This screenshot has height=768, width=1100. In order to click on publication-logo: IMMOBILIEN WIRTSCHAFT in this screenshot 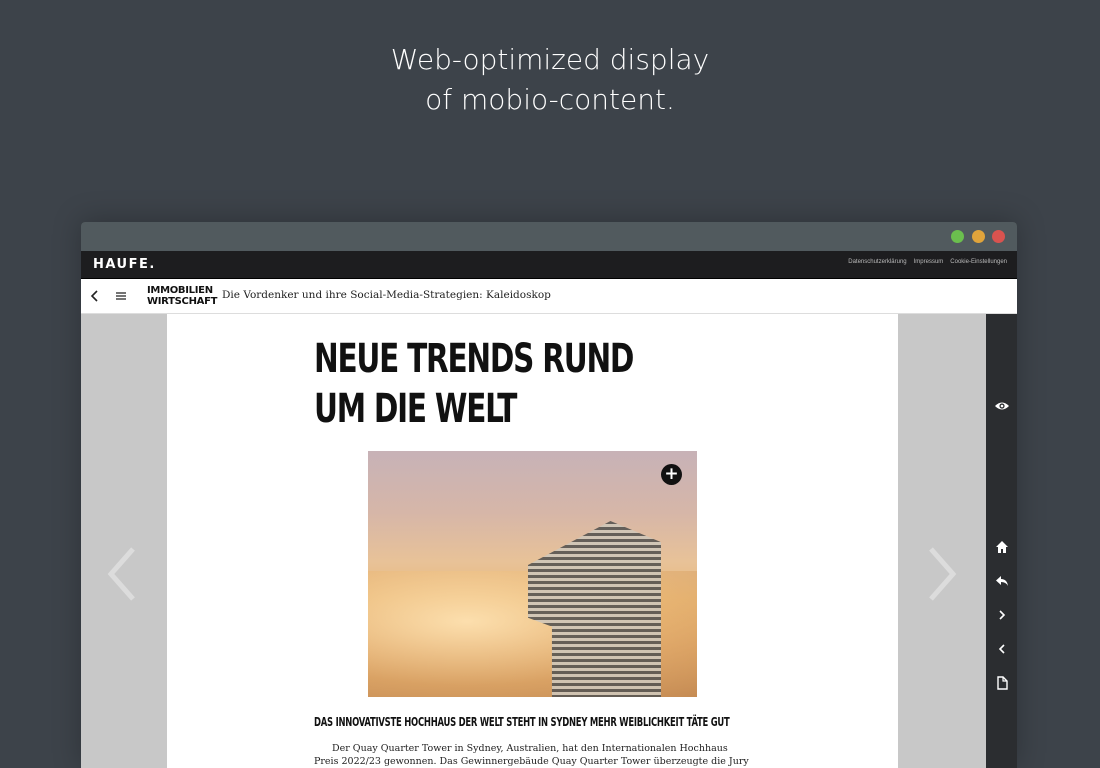, I will do `click(182, 296)`.